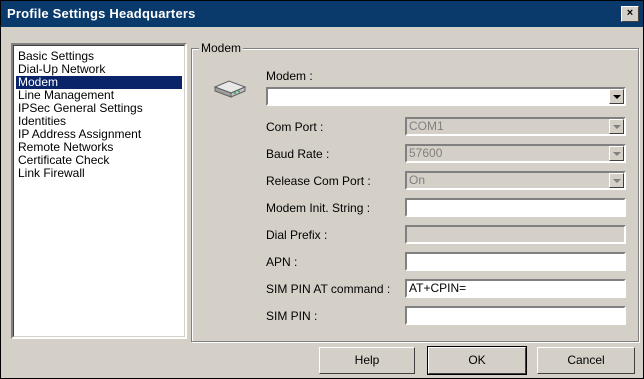  I want to click on modem-group-label: Modem, so click(221, 48).